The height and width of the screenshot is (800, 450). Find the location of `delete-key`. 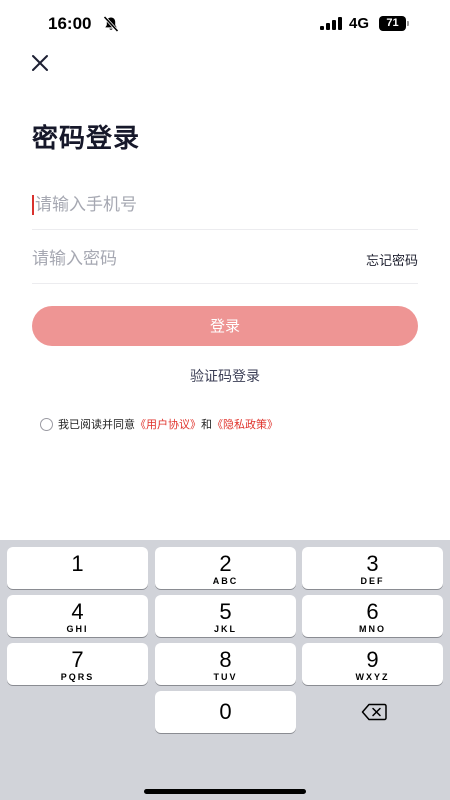

delete-key is located at coordinates (372, 712).